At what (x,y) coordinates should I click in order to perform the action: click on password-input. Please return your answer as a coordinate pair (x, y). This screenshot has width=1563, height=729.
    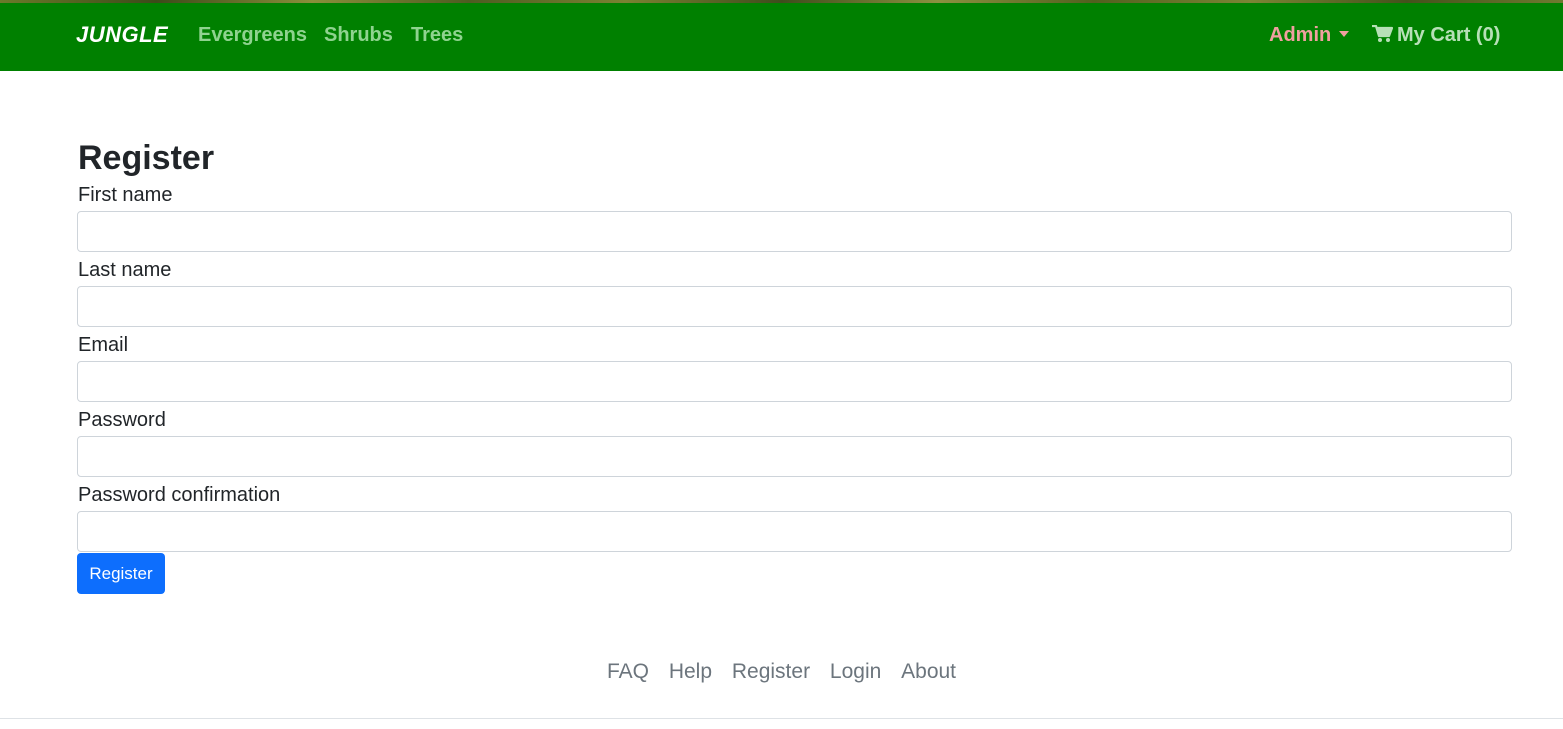
    Looking at the image, I should click on (794, 456).